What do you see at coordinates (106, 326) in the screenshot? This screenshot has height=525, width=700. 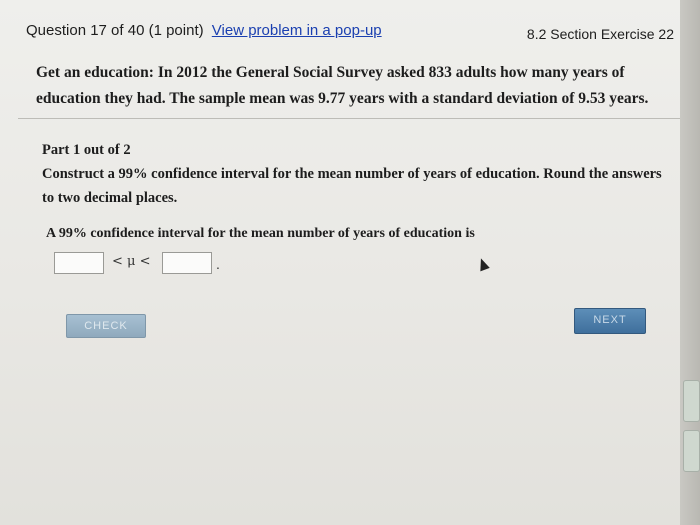 I see `check-button: CHECK` at bounding box center [106, 326].